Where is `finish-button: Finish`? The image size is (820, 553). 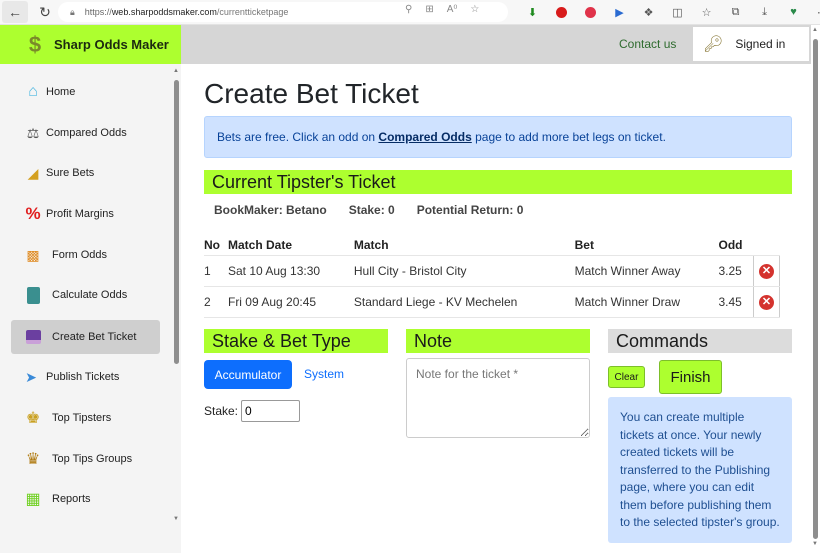 finish-button: Finish is located at coordinates (690, 377).